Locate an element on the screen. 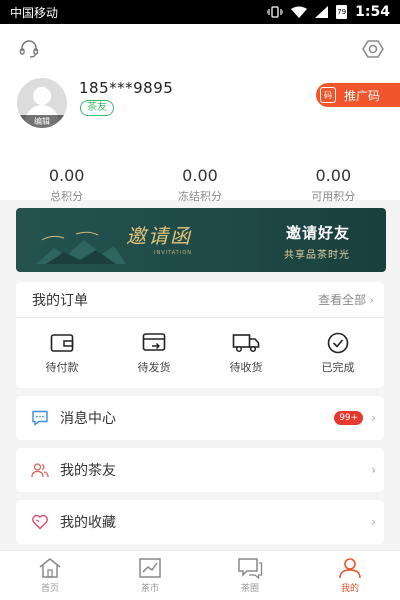 Image resolution: width=400 pixels, height=600 pixels. points-frozen: 0.00 冻结积分 is located at coordinates (199, 185).